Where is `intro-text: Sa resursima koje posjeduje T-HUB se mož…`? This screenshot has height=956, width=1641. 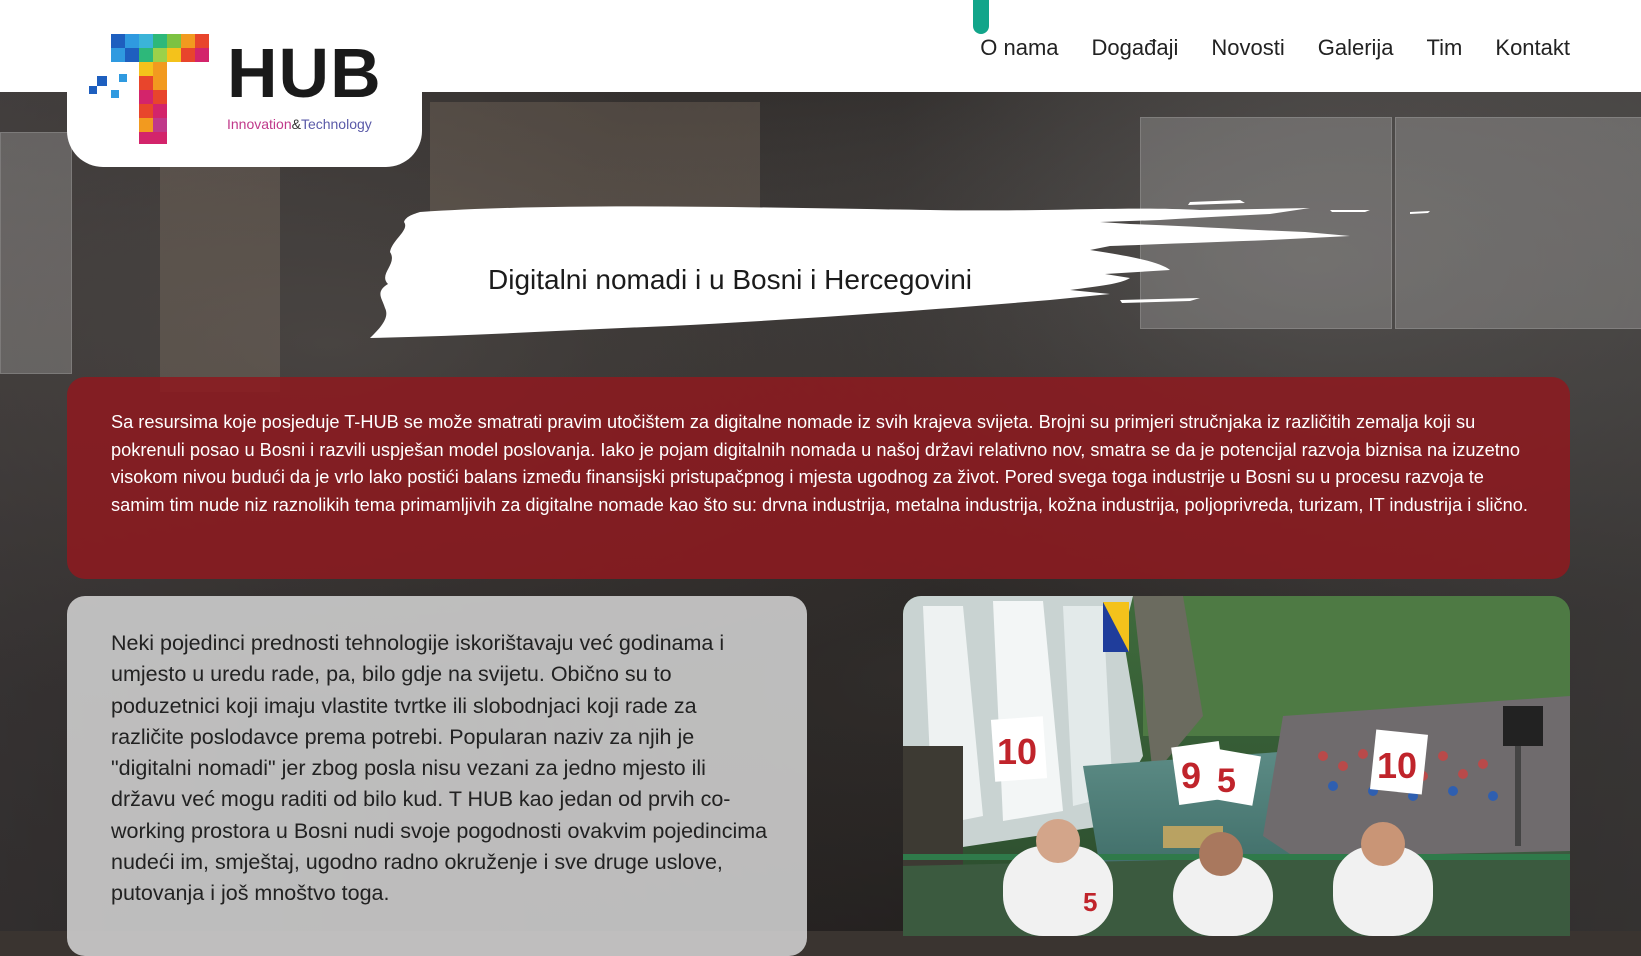
intro-text: Sa resursima koje posjeduje T-HUB se mož… is located at coordinates (819, 463).